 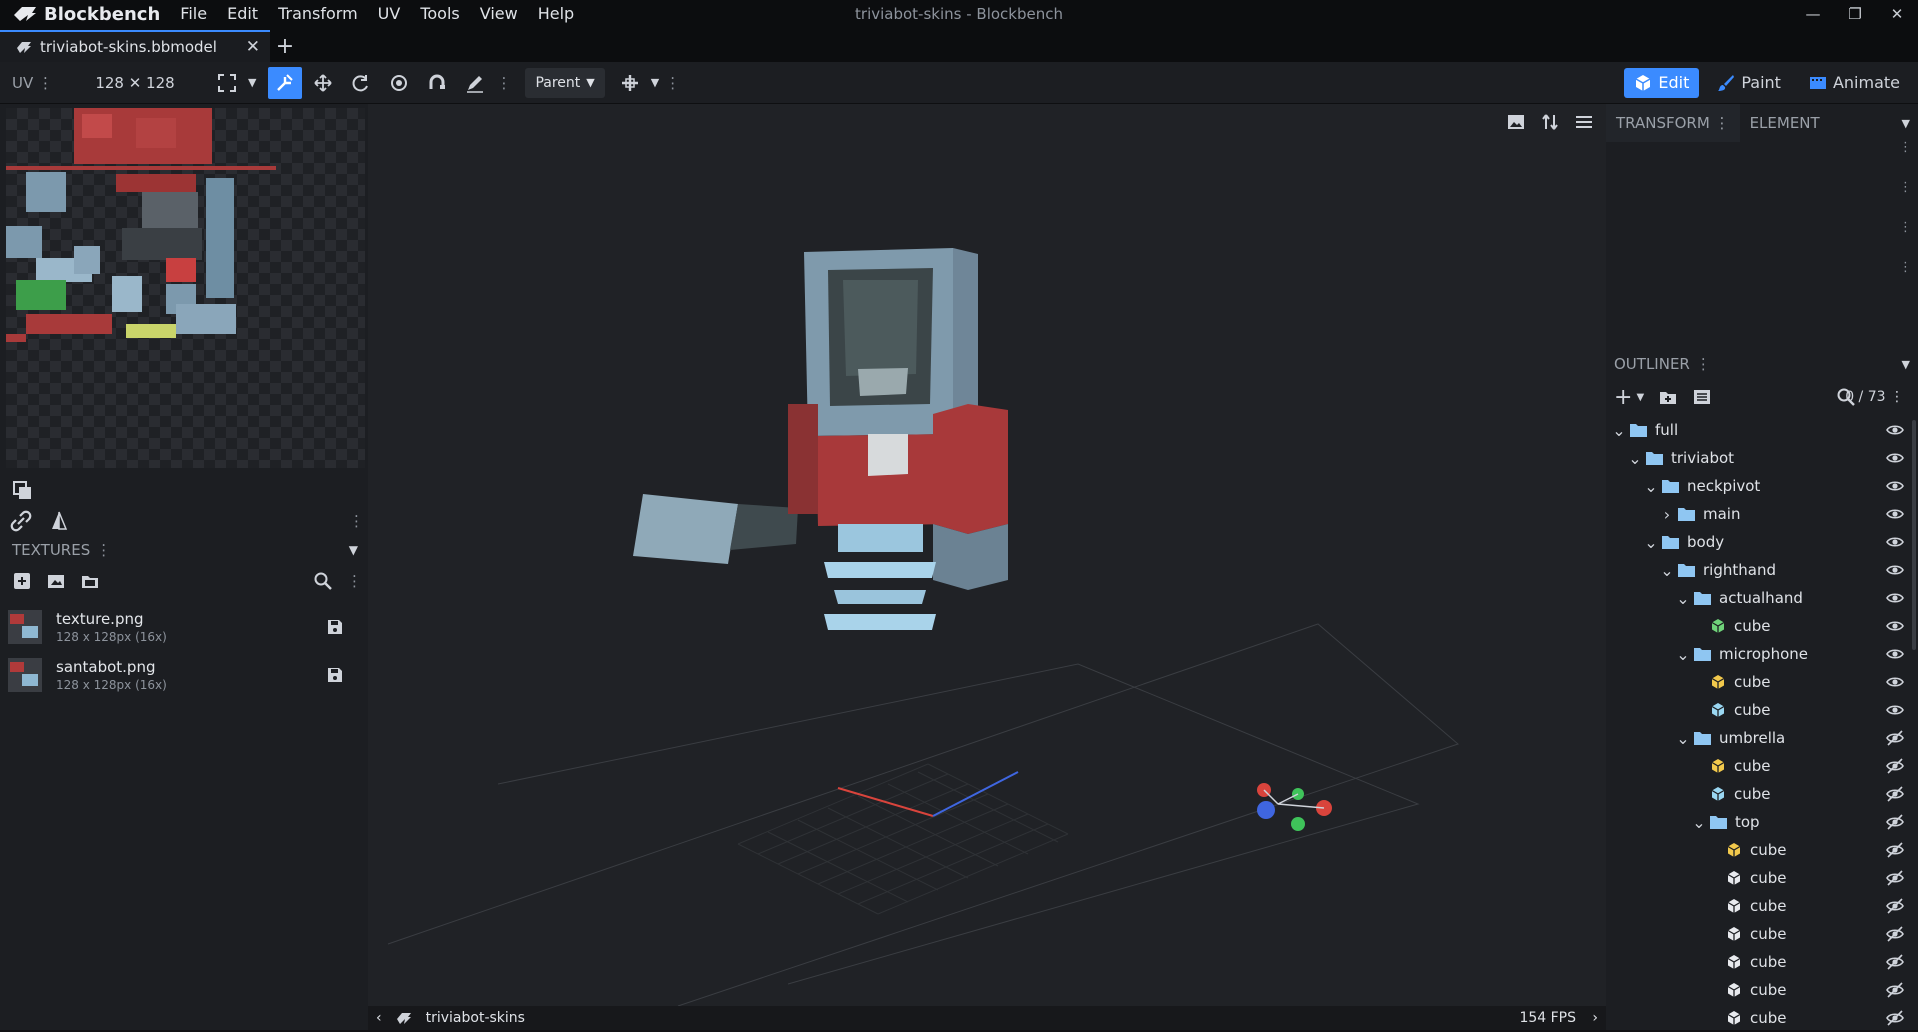 I want to click on menu-transform: Transform, so click(x=318, y=14).